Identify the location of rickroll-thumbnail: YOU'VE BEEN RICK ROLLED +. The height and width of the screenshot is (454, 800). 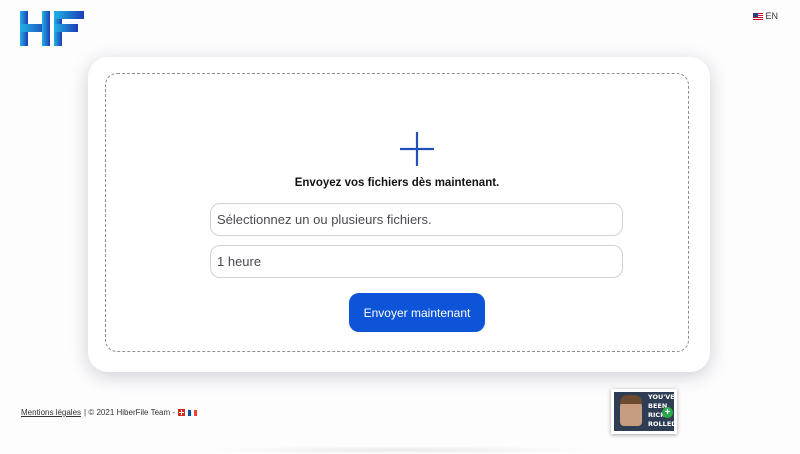
(644, 411).